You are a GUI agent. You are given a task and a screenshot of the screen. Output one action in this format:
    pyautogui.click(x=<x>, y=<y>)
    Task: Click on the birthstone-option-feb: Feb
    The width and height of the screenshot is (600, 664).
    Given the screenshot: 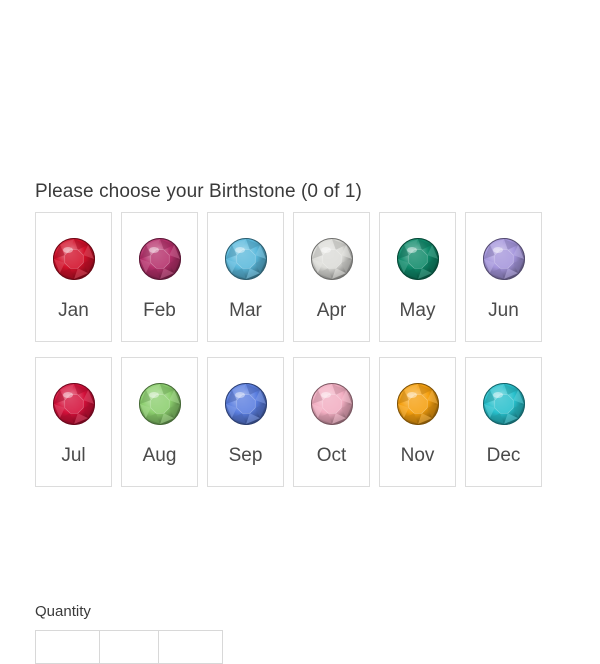 What is the action you would take?
    pyautogui.click(x=159, y=277)
    